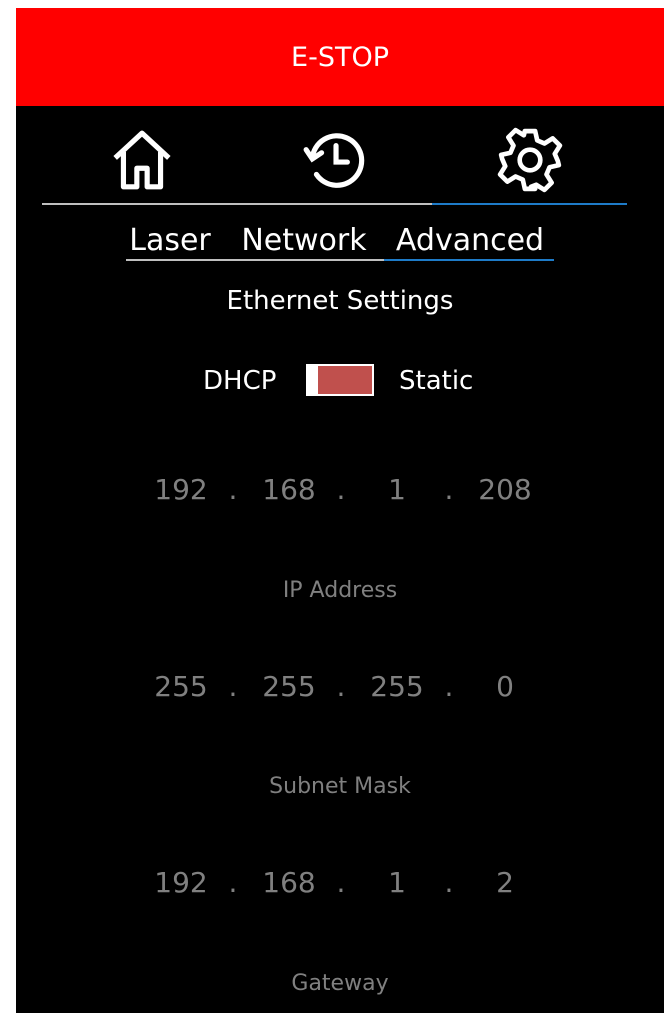 Image resolution: width=670 pixels, height=1013 pixels. I want to click on tab-network: Network, so click(304, 240).